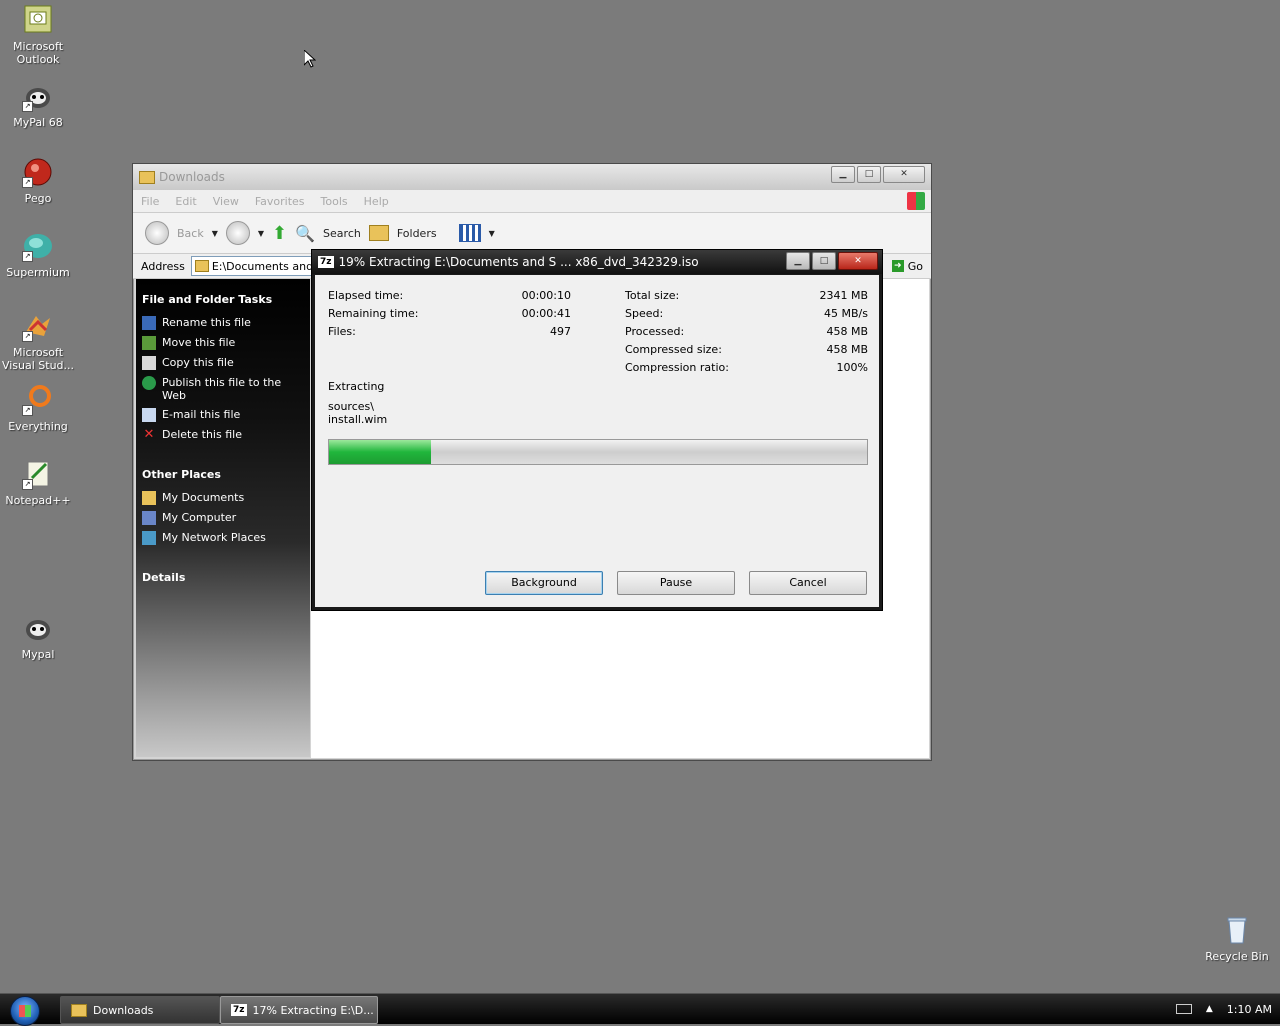 Image resolution: width=1280 pixels, height=1026 pixels. Describe the element at coordinates (206, 322) in the screenshot. I see `task-label: Rename this file` at that location.